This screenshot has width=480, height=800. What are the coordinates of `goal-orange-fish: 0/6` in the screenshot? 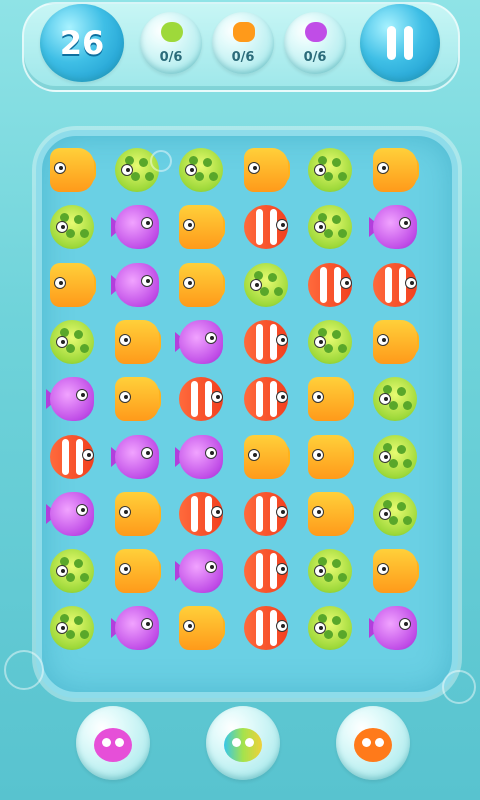 It's located at (243, 43).